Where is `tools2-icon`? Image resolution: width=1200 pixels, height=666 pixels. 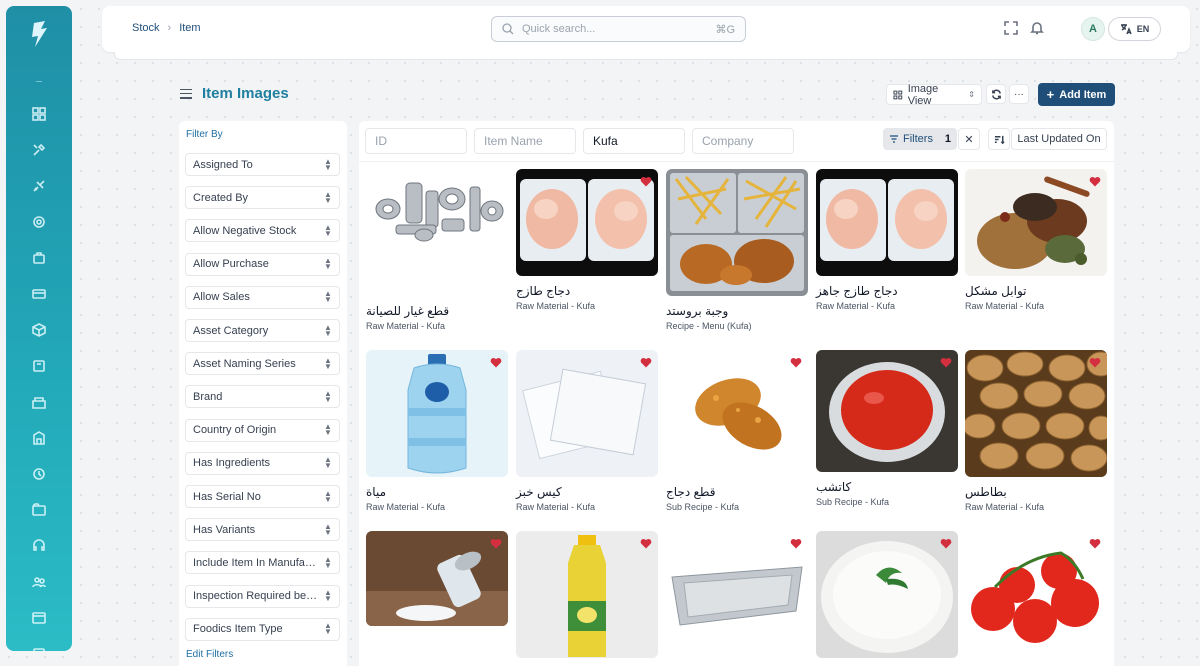 tools2-icon is located at coordinates (39, 647).